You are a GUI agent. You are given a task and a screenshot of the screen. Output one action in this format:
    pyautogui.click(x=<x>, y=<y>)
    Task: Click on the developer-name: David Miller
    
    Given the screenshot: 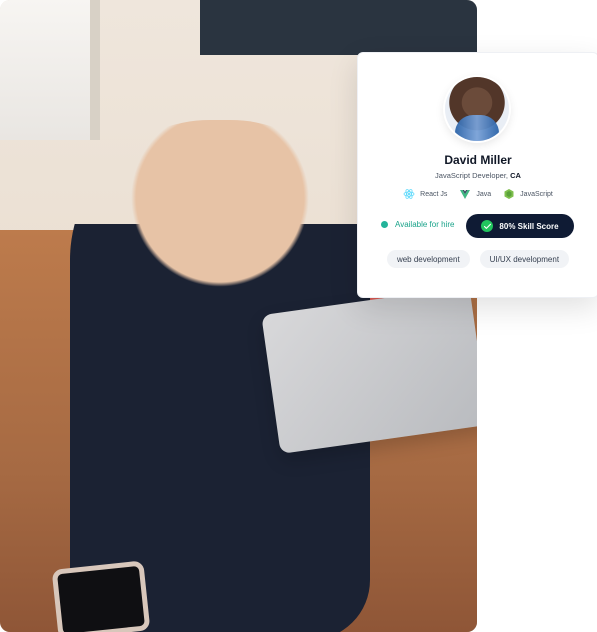 What is the action you would take?
    pyautogui.click(x=478, y=160)
    